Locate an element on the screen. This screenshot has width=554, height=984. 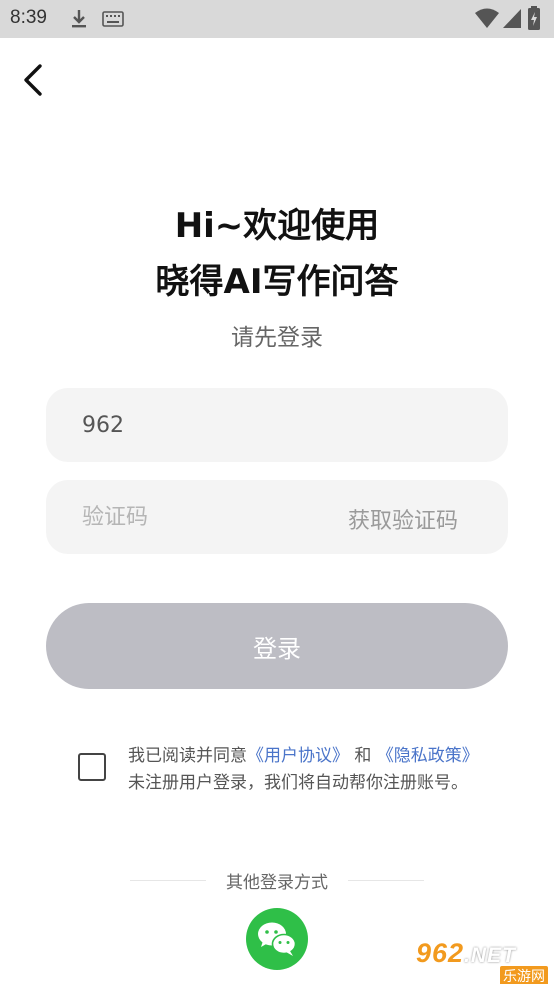
get-code-button: 获取验证码 is located at coordinates (403, 519).